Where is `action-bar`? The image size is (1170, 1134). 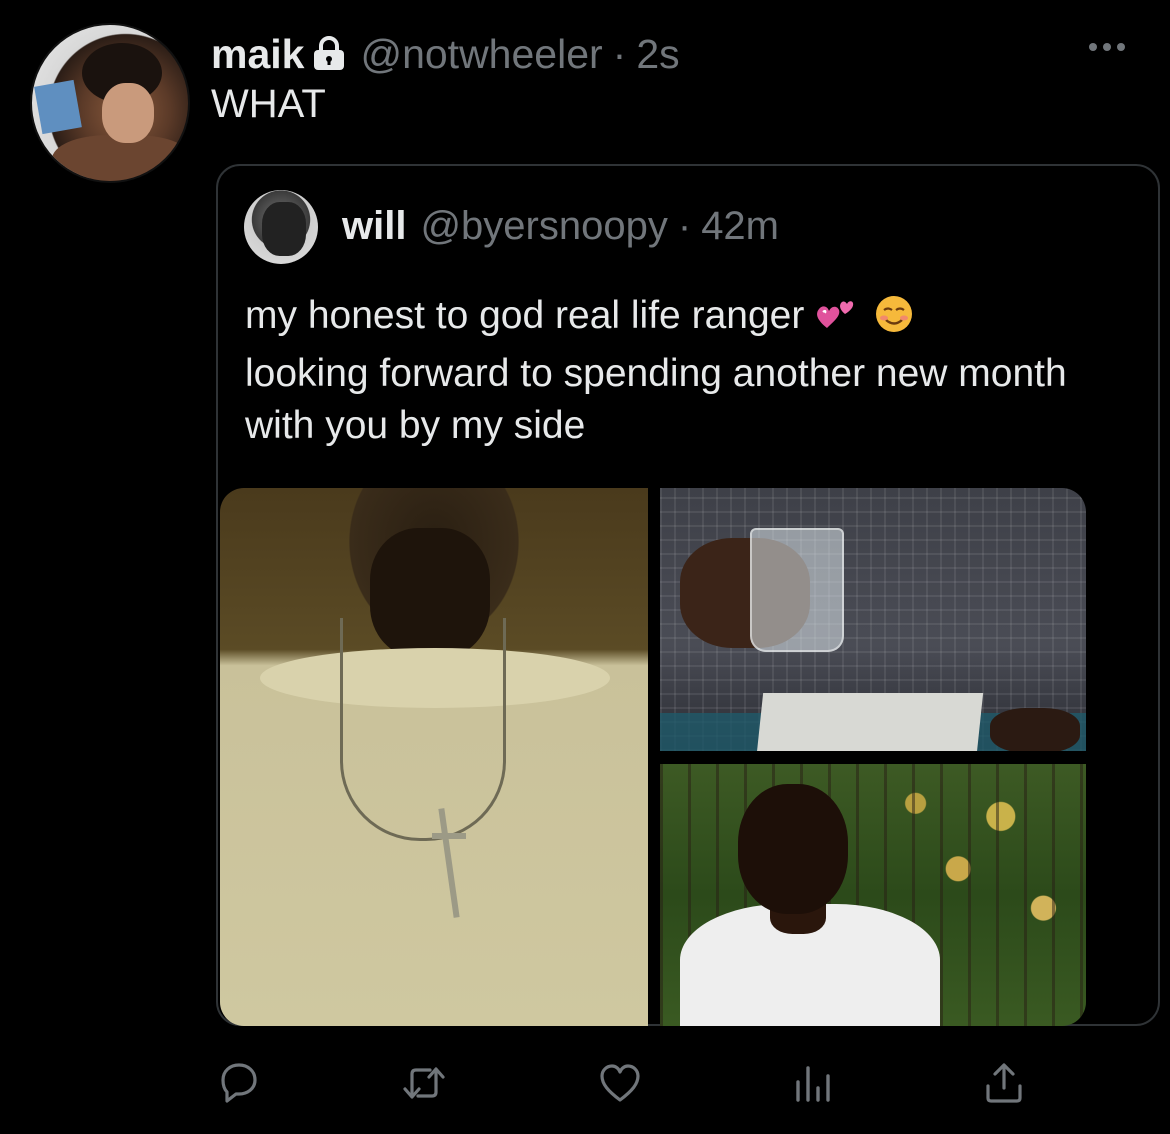 action-bar is located at coordinates (585, 1085).